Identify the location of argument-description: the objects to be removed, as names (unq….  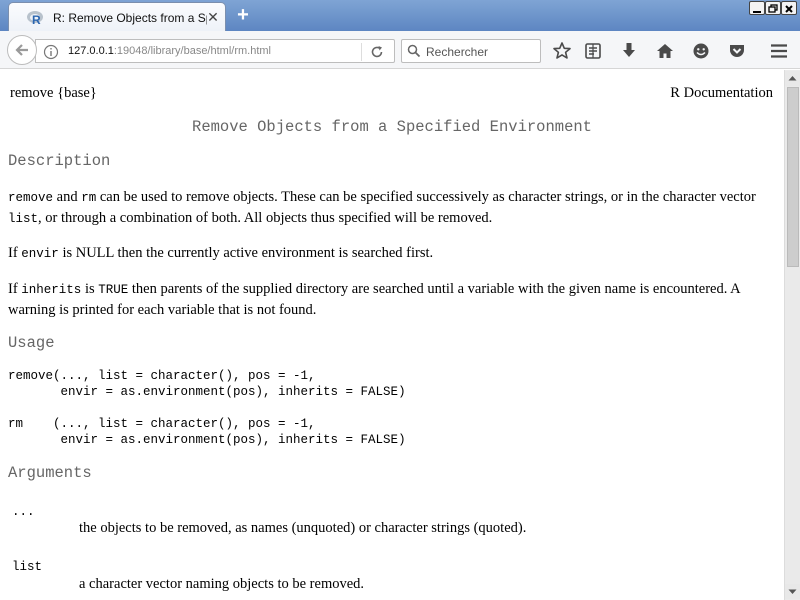
(303, 528).